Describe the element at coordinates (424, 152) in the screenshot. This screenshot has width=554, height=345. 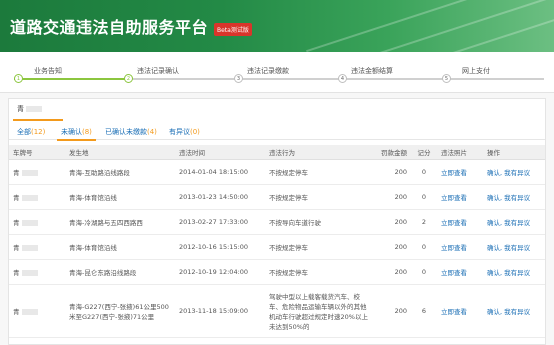
I see `col-header-score: 记分` at that location.